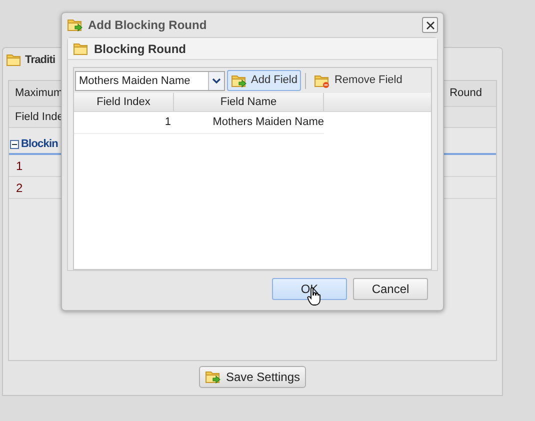  Describe the element at coordinates (358, 80) in the screenshot. I see `remove-field-button: Remove Field` at that location.